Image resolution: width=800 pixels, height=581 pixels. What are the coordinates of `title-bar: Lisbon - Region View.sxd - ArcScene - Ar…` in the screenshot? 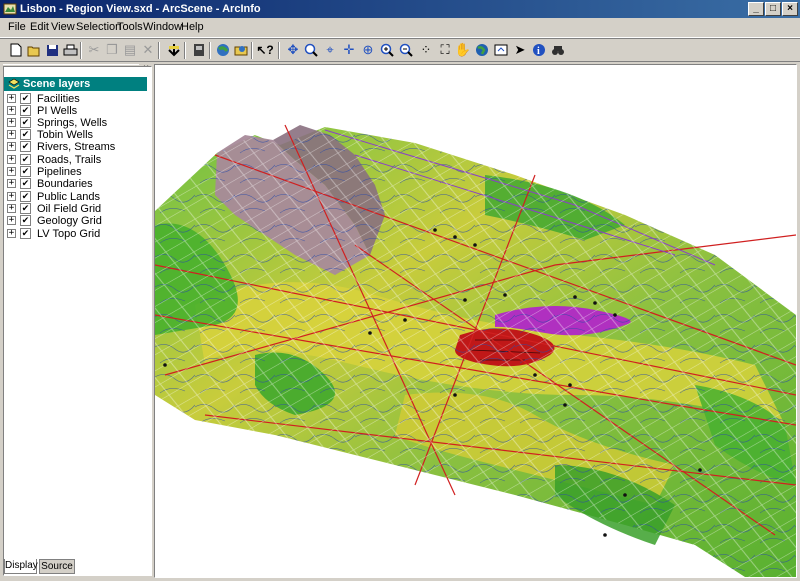 It's located at (400, 9).